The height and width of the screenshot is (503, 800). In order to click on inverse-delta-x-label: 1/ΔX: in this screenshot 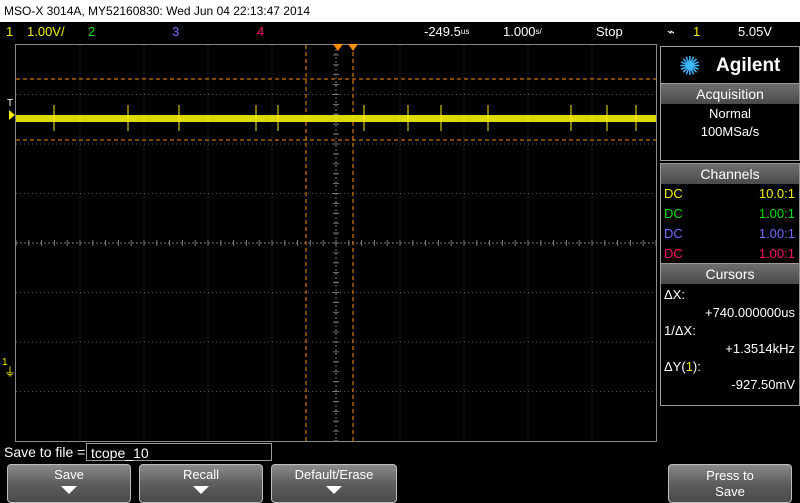, I will do `click(680, 330)`.